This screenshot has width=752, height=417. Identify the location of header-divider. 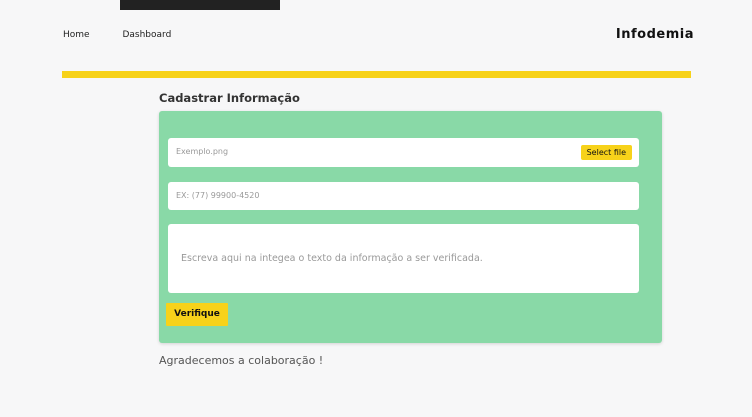
(376, 74).